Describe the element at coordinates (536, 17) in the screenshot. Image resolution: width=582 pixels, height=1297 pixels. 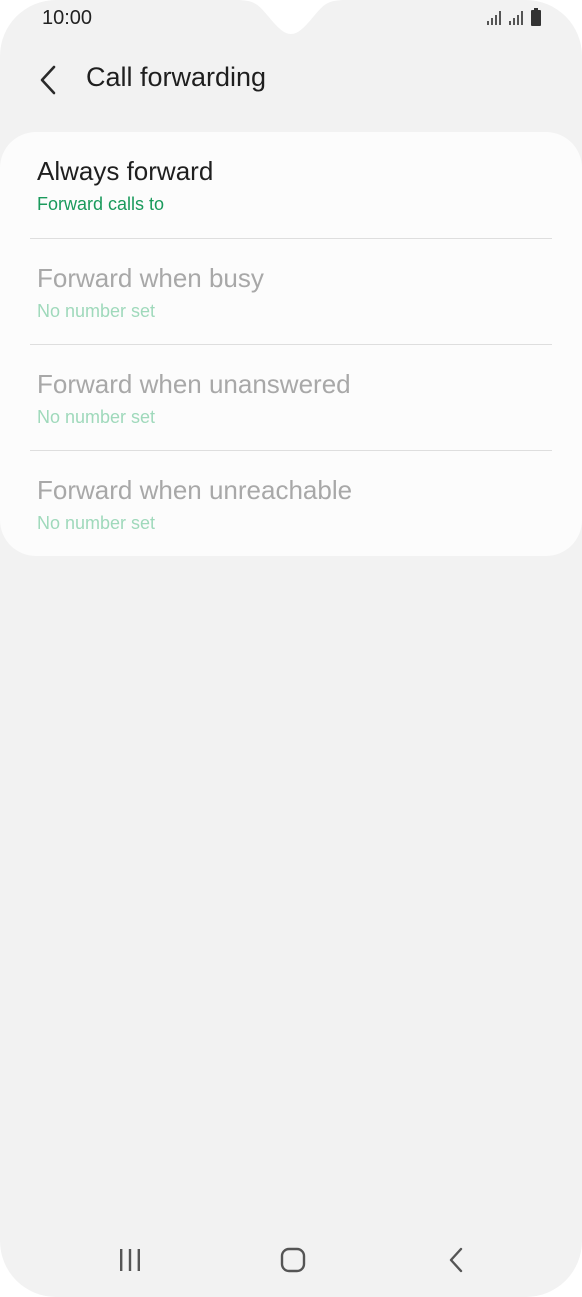
I see `battery-icon` at that location.